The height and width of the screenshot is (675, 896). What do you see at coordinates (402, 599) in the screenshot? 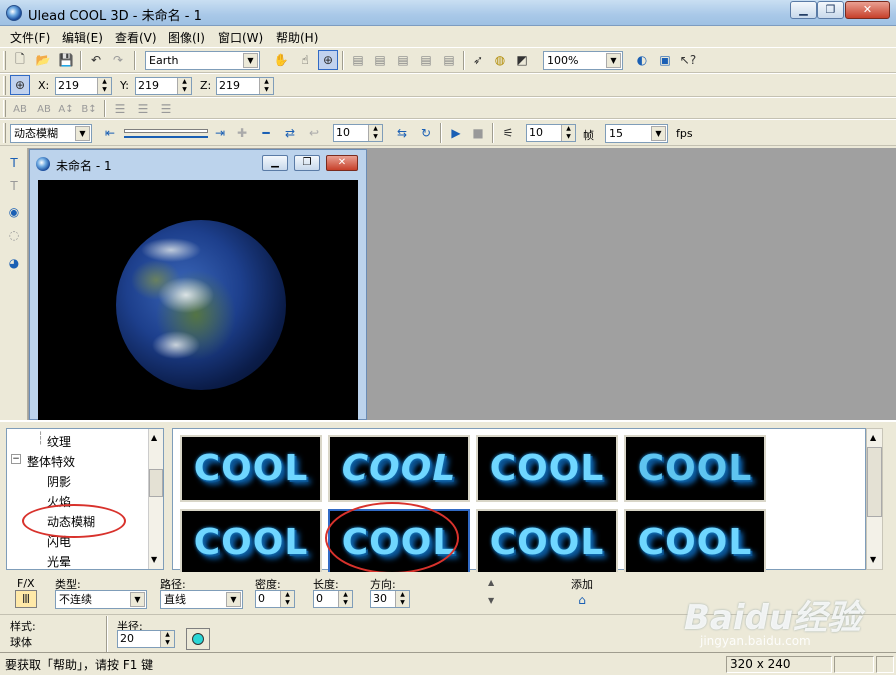
I see `direction-spinner: ▲ ▼` at bounding box center [402, 599].